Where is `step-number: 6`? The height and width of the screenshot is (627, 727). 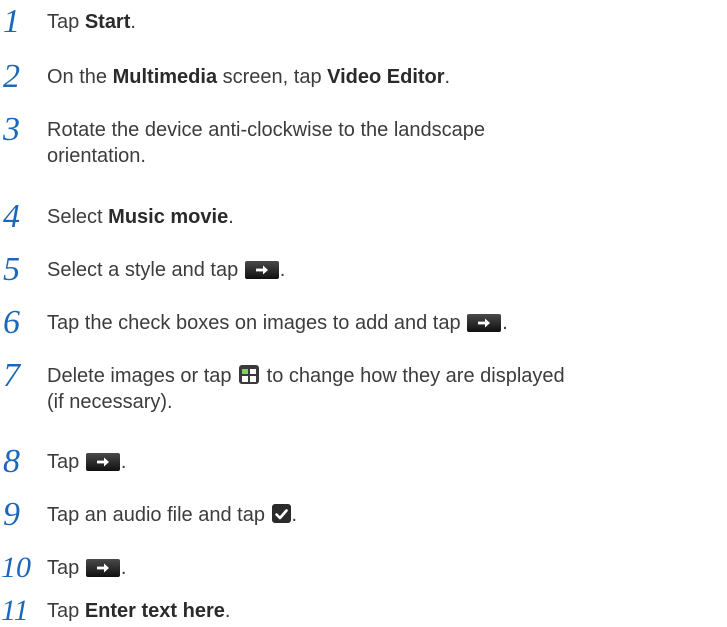
step-number: 6 is located at coordinates (11, 322).